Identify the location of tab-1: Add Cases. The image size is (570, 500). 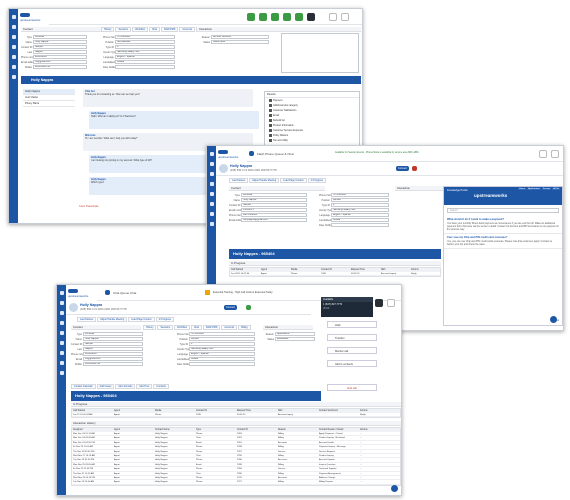
(105, 386).